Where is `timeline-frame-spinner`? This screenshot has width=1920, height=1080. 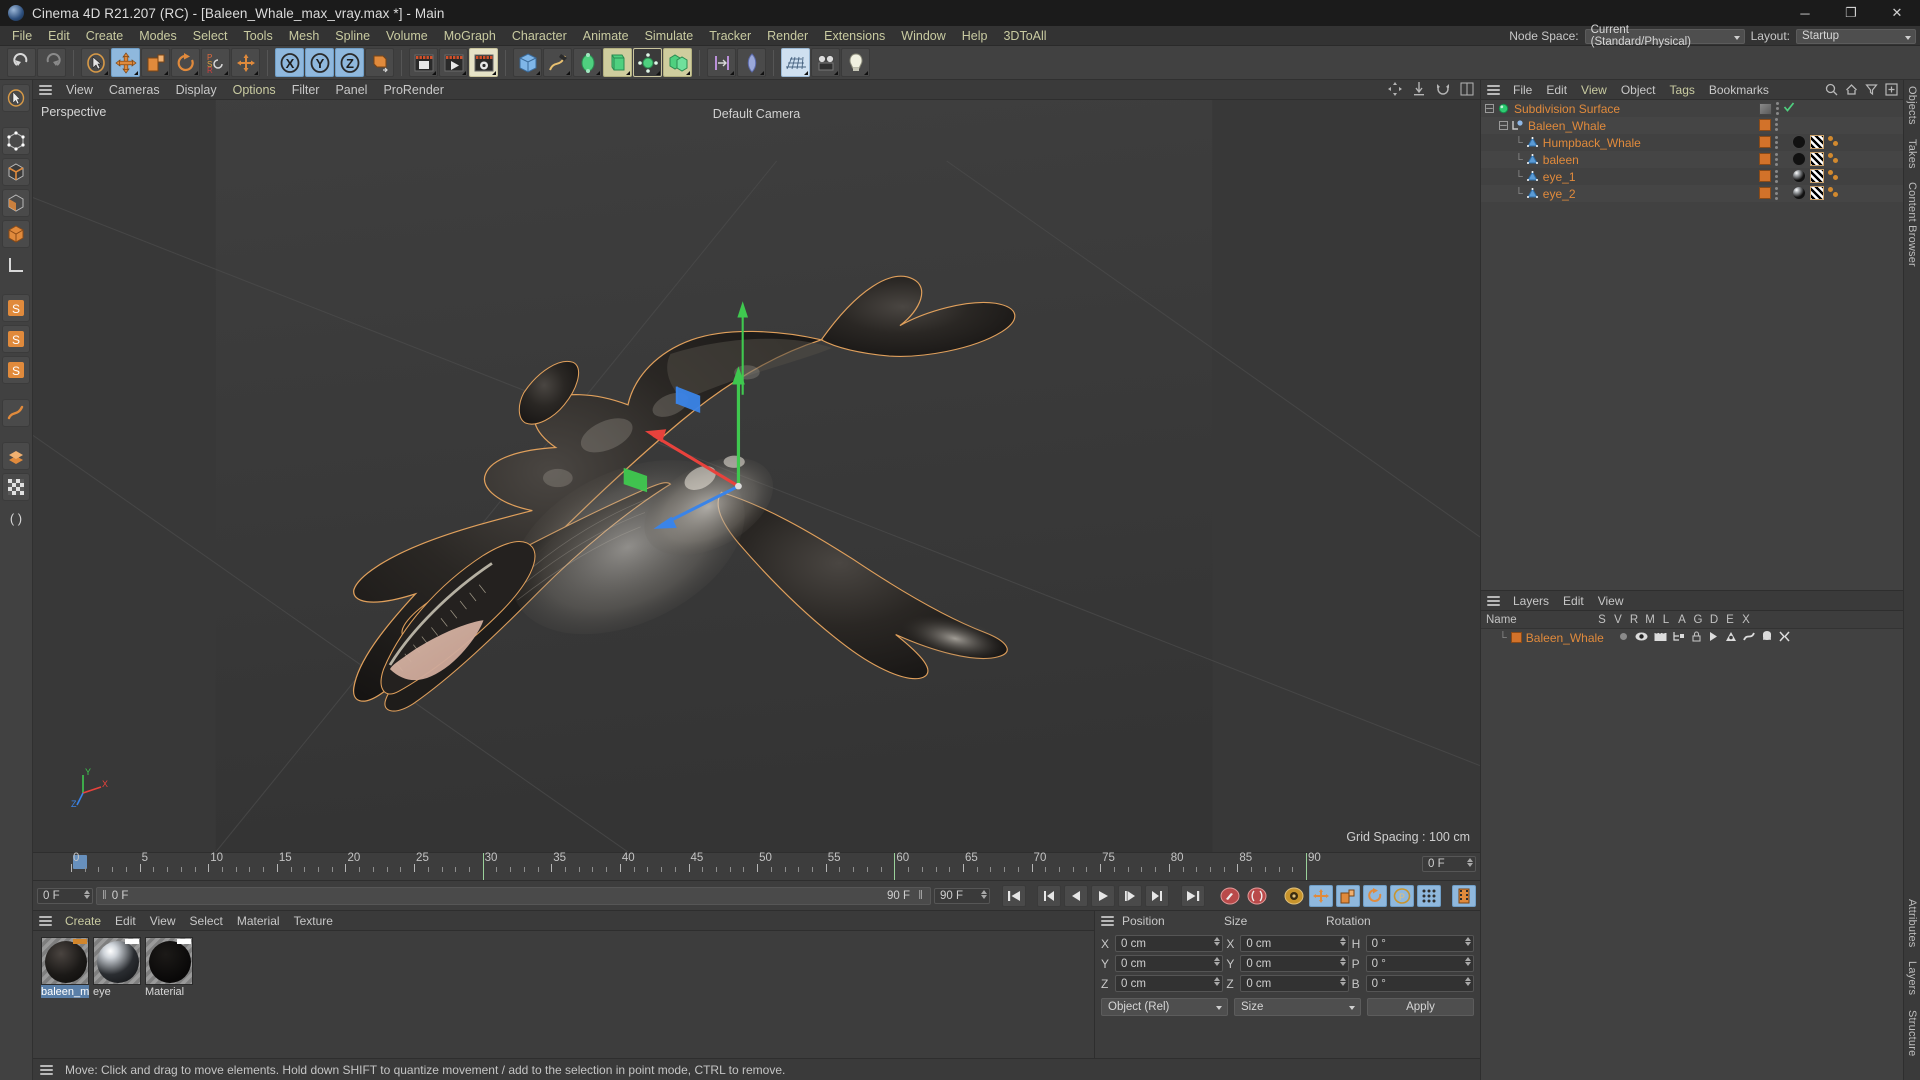 timeline-frame-spinner is located at coordinates (1470, 862).